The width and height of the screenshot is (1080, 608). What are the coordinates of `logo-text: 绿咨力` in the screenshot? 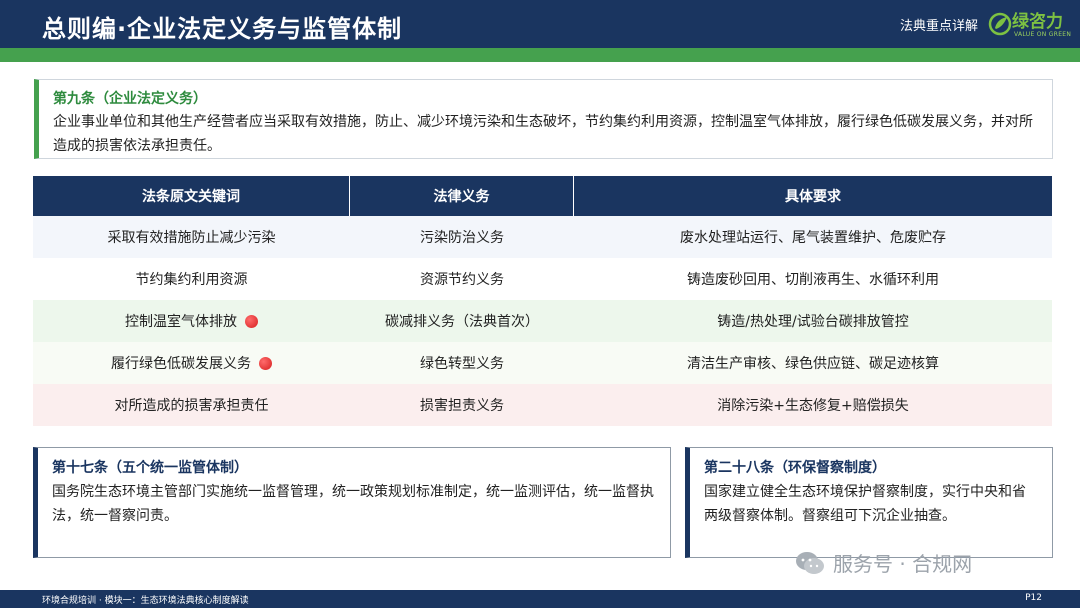 It's located at (1037, 22).